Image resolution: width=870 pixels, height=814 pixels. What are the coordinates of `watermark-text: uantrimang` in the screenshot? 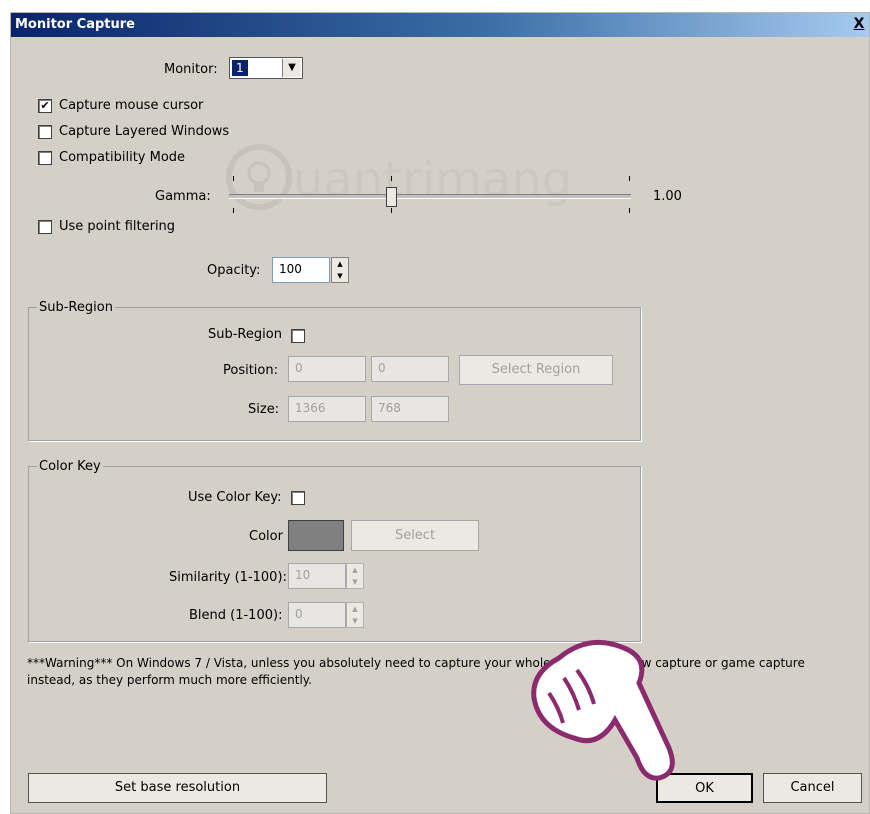 It's located at (432, 180).